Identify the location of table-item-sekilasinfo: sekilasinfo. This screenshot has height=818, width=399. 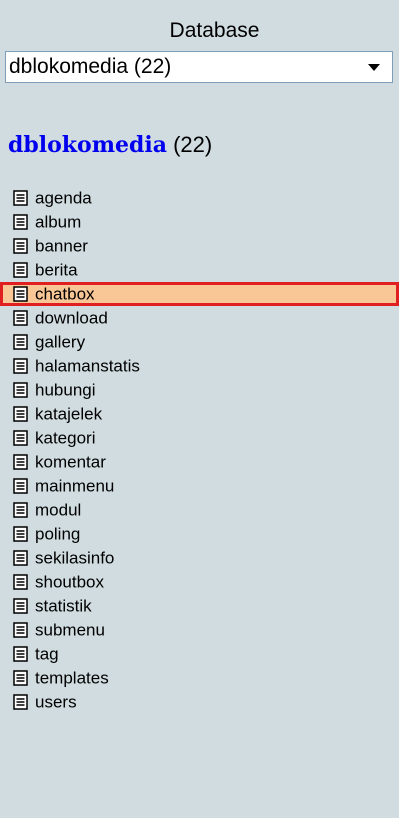
(199, 558).